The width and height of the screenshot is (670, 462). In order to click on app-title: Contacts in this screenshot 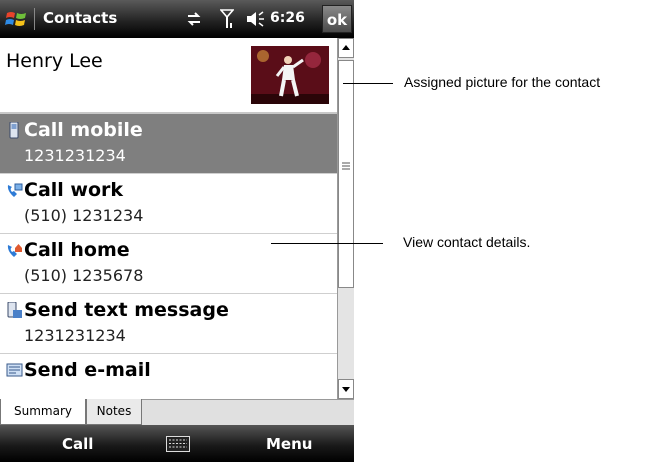, I will do `click(80, 18)`.